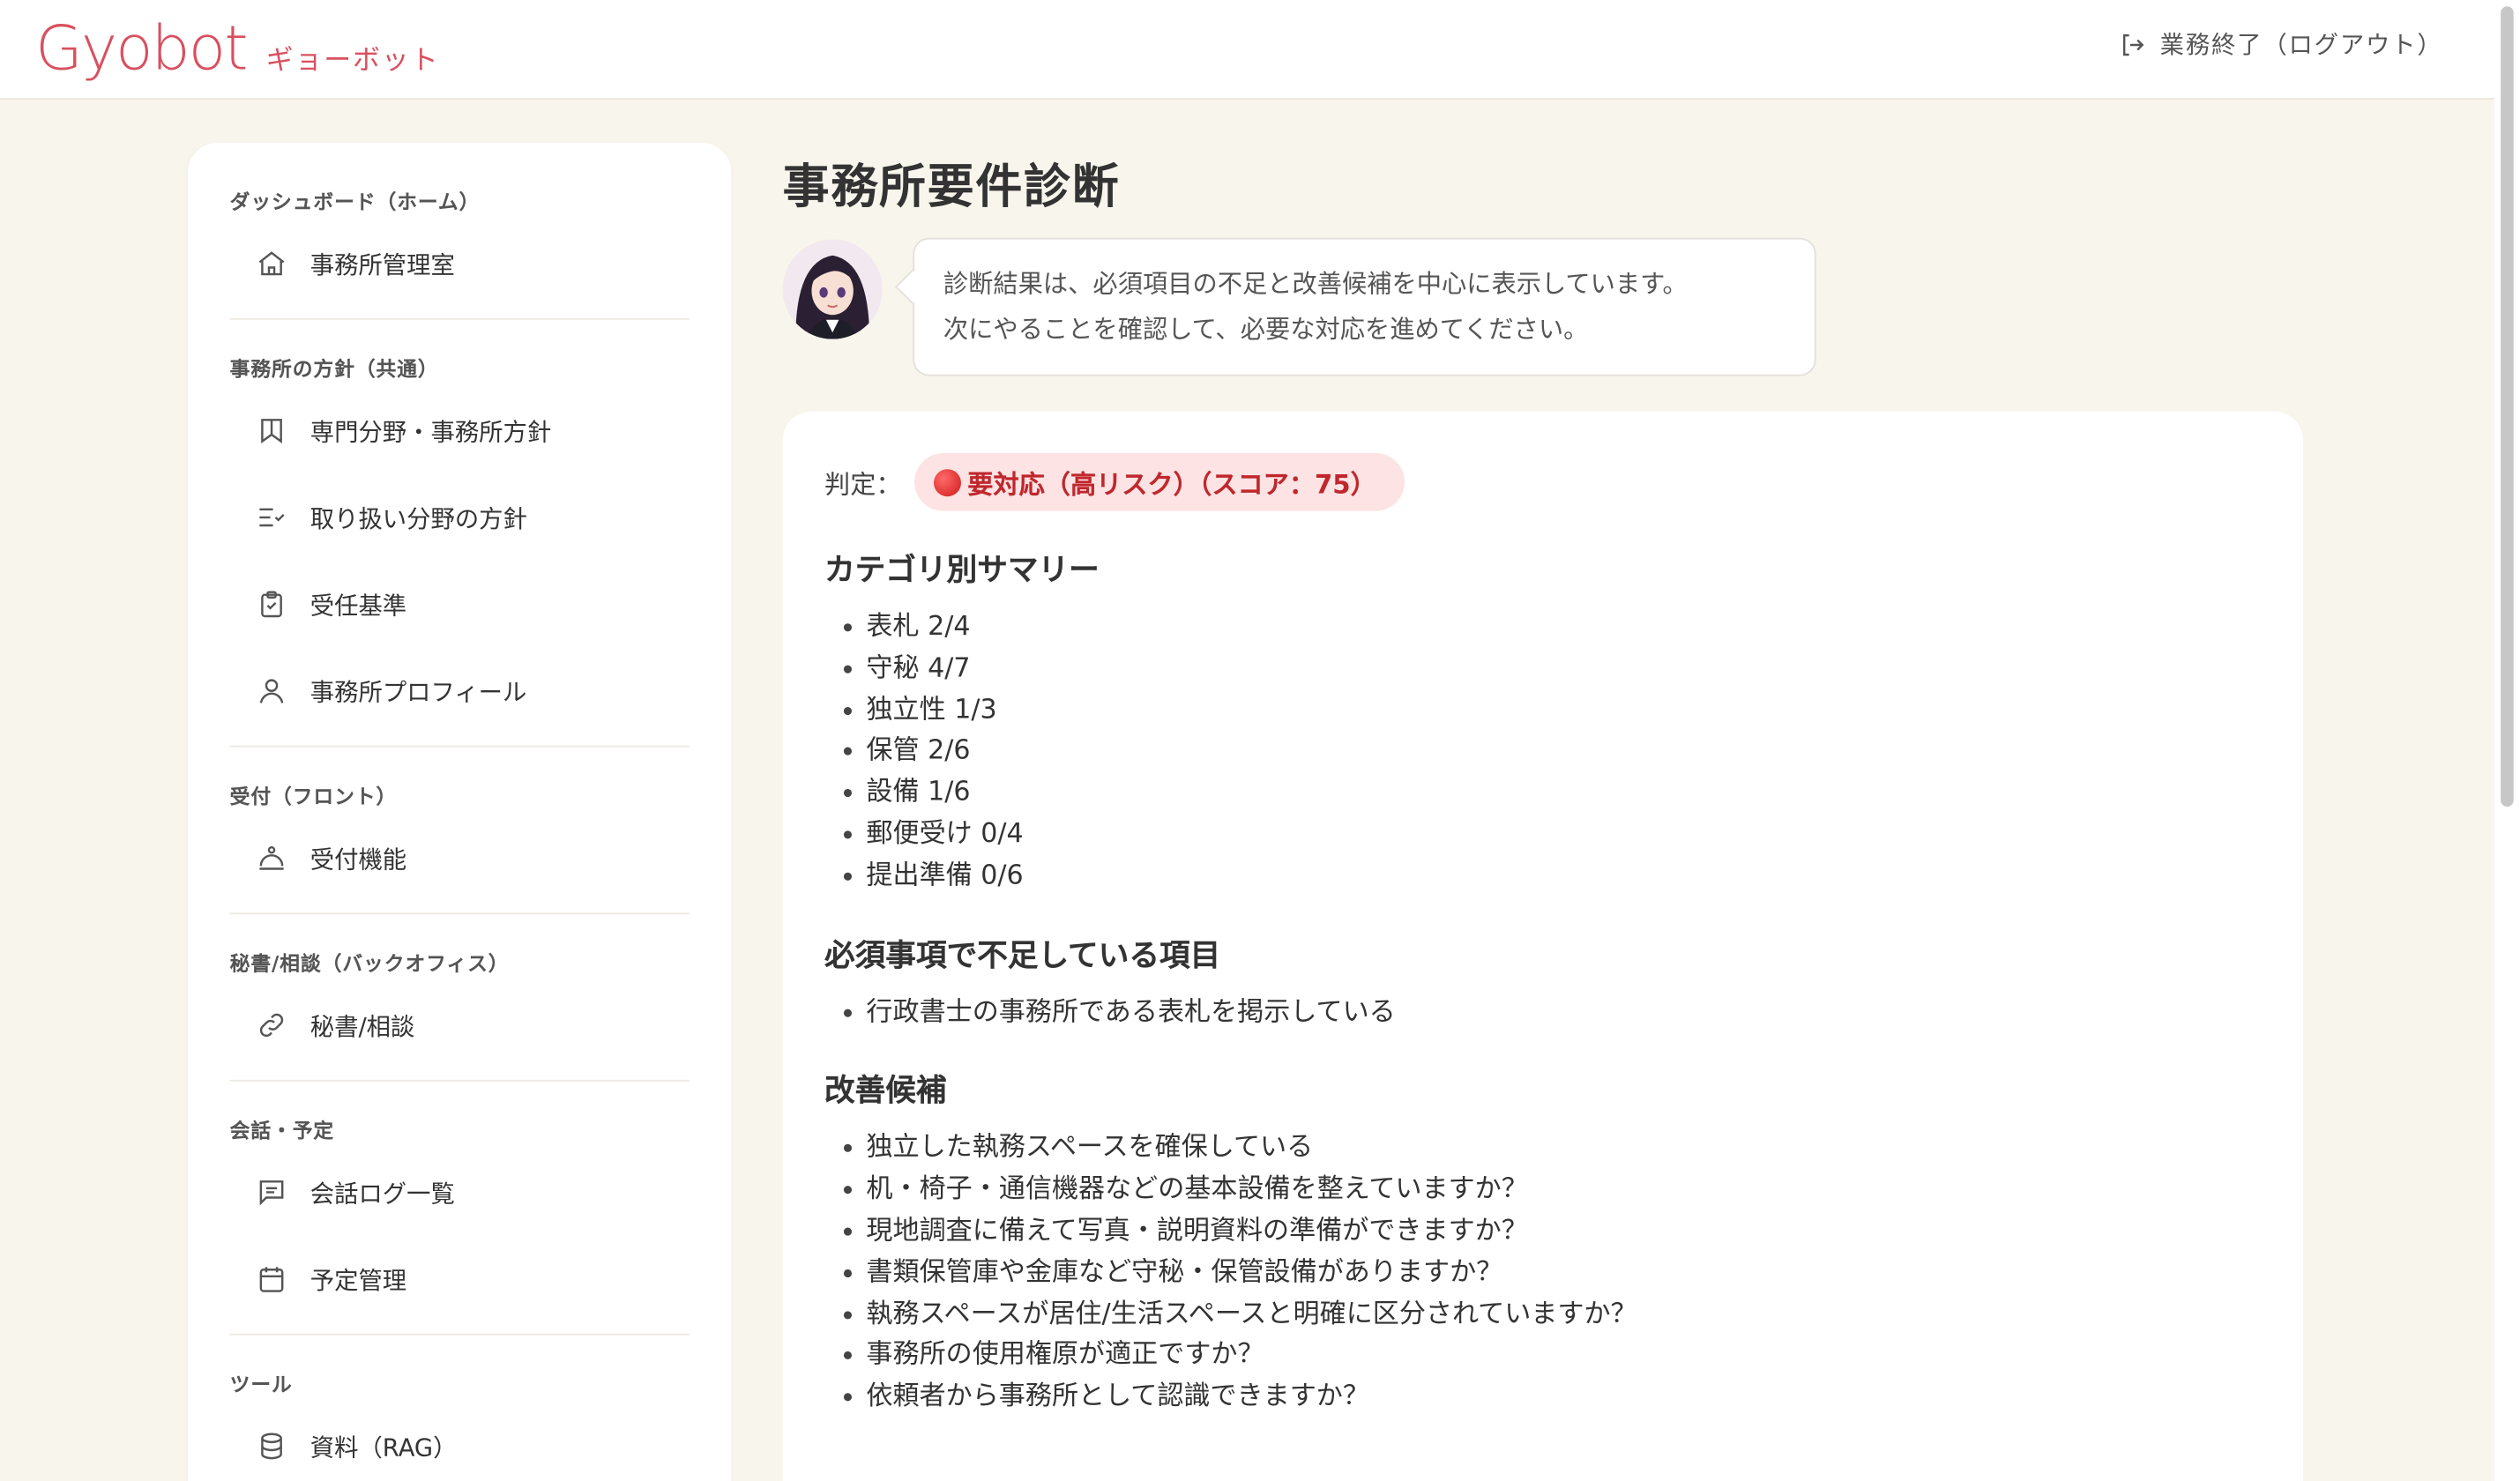 This screenshot has width=2520, height=1481. Describe the element at coordinates (948, 482) in the screenshot. I see `red-circle-icon` at that location.